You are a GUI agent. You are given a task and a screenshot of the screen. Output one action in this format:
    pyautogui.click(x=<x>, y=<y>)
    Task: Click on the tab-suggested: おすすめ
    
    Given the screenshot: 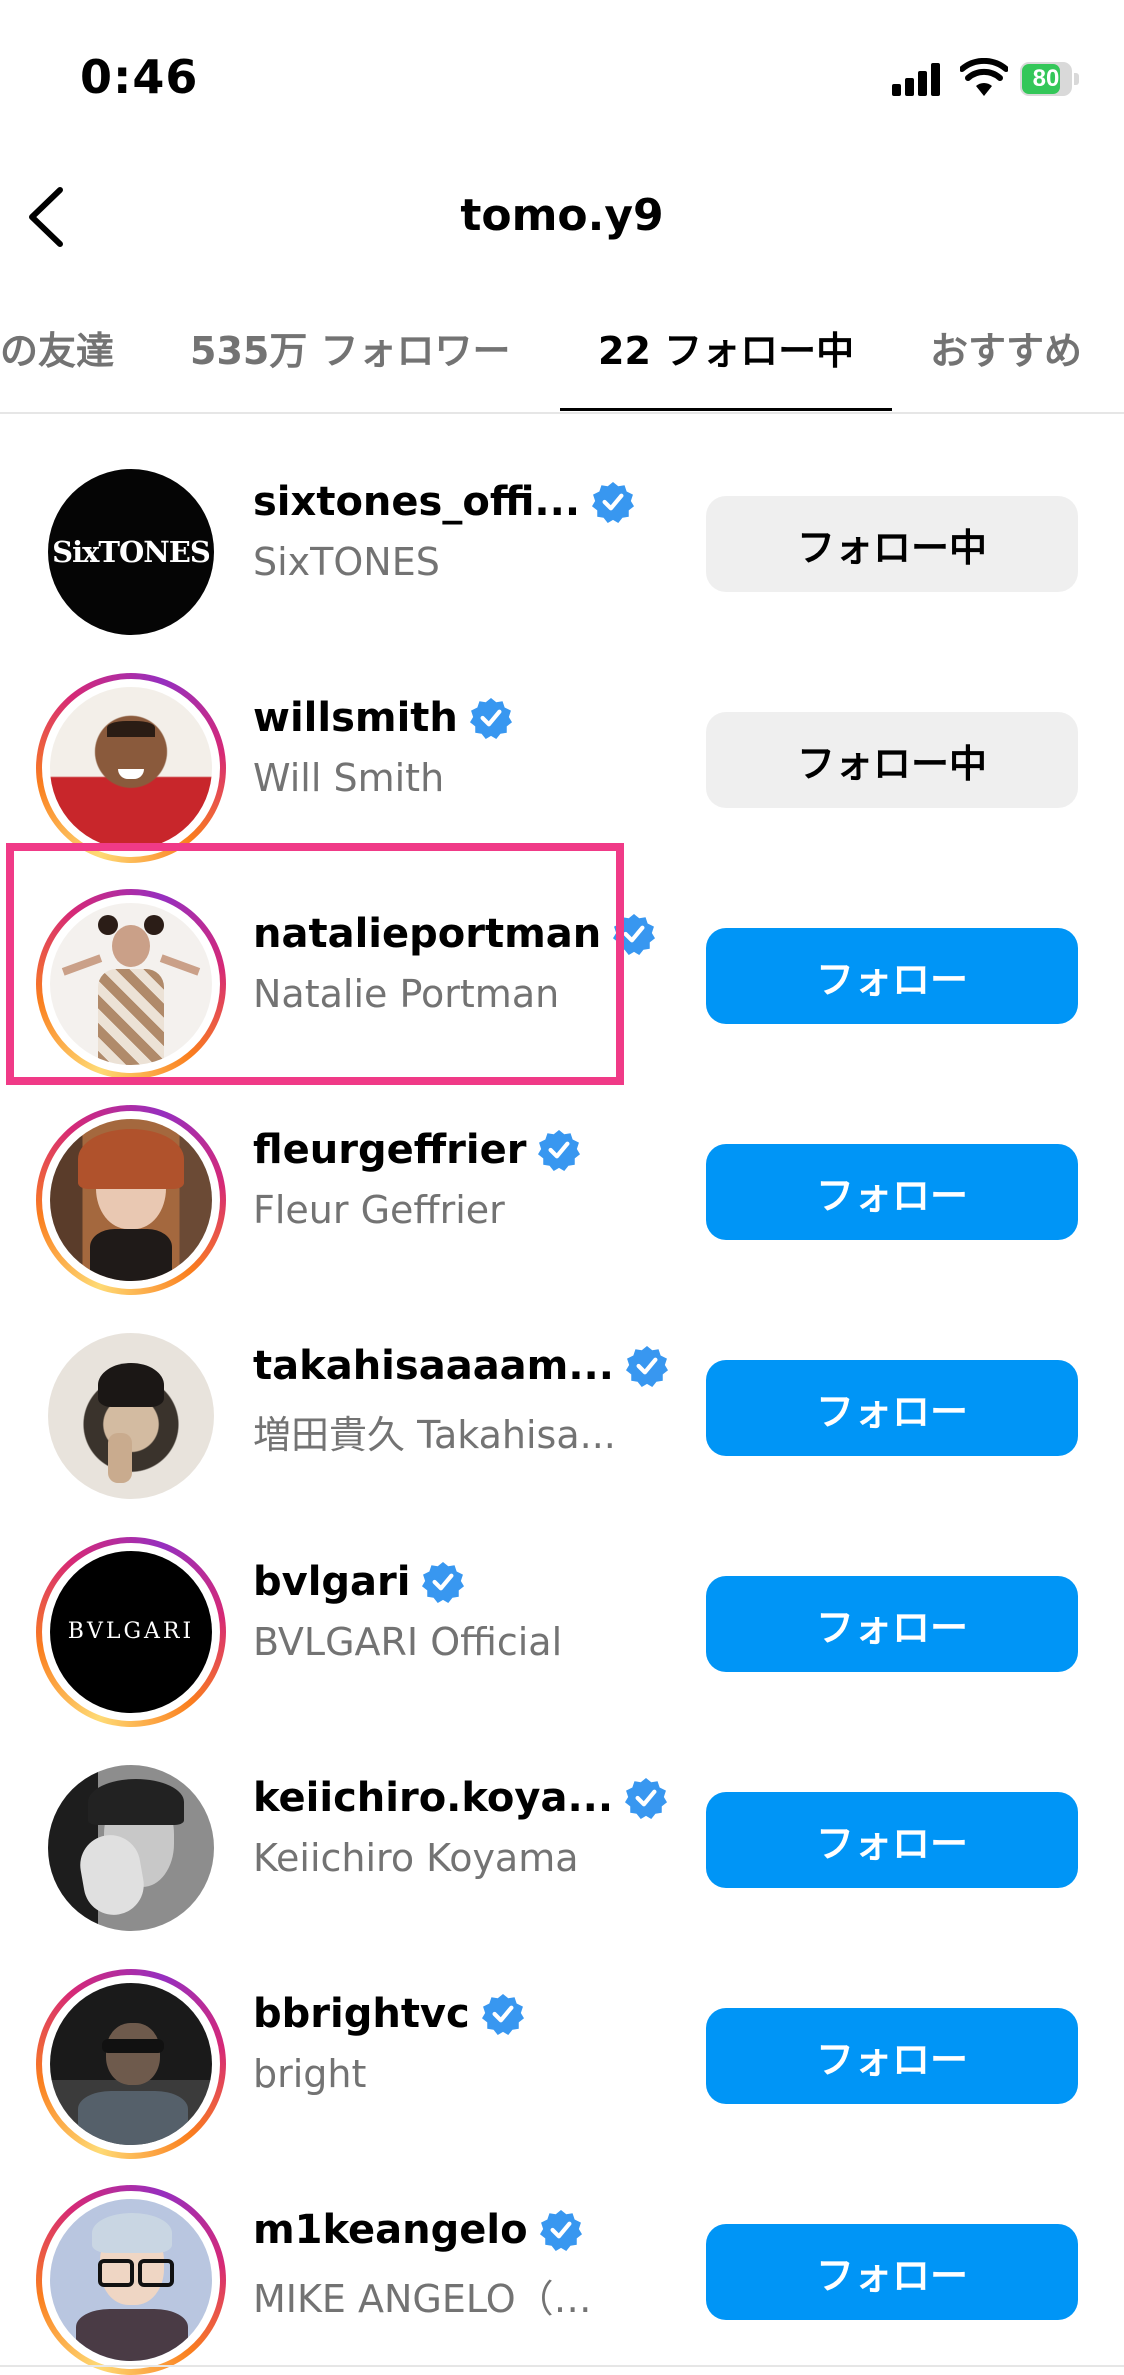 What is the action you would take?
    pyautogui.click(x=1006, y=347)
    